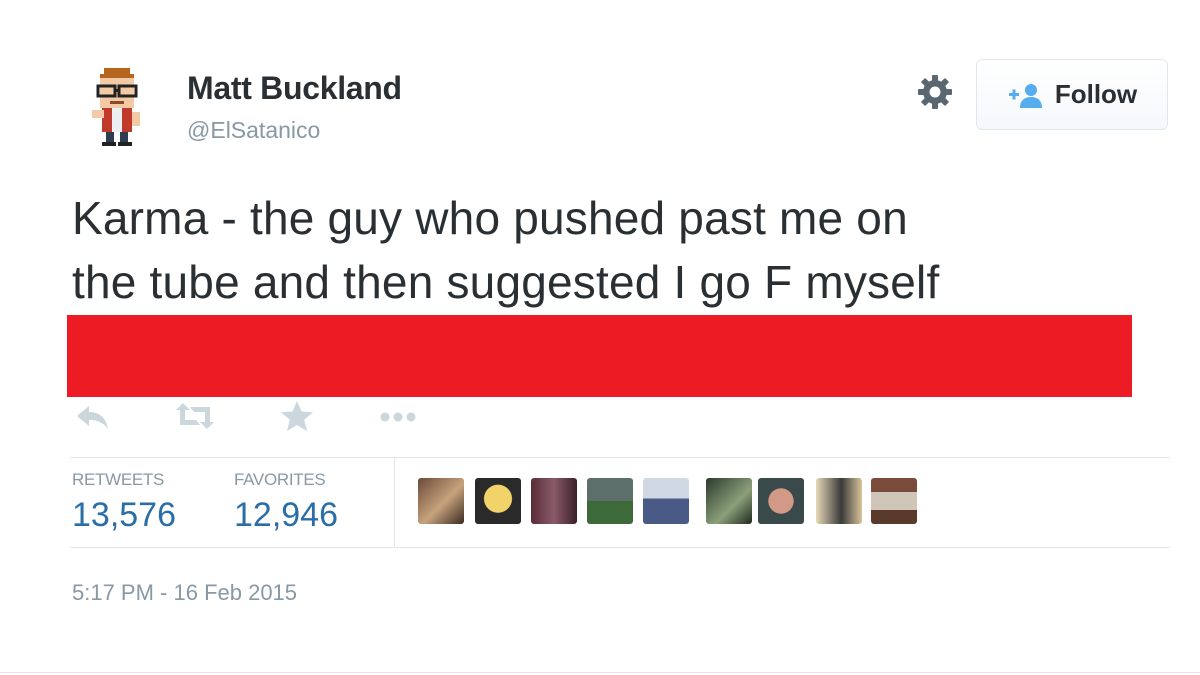 The image size is (1200, 675). What do you see at coordinates (599, 356) in the screenshot?
I see `redaction-bar` at bounding box center [599, 356].